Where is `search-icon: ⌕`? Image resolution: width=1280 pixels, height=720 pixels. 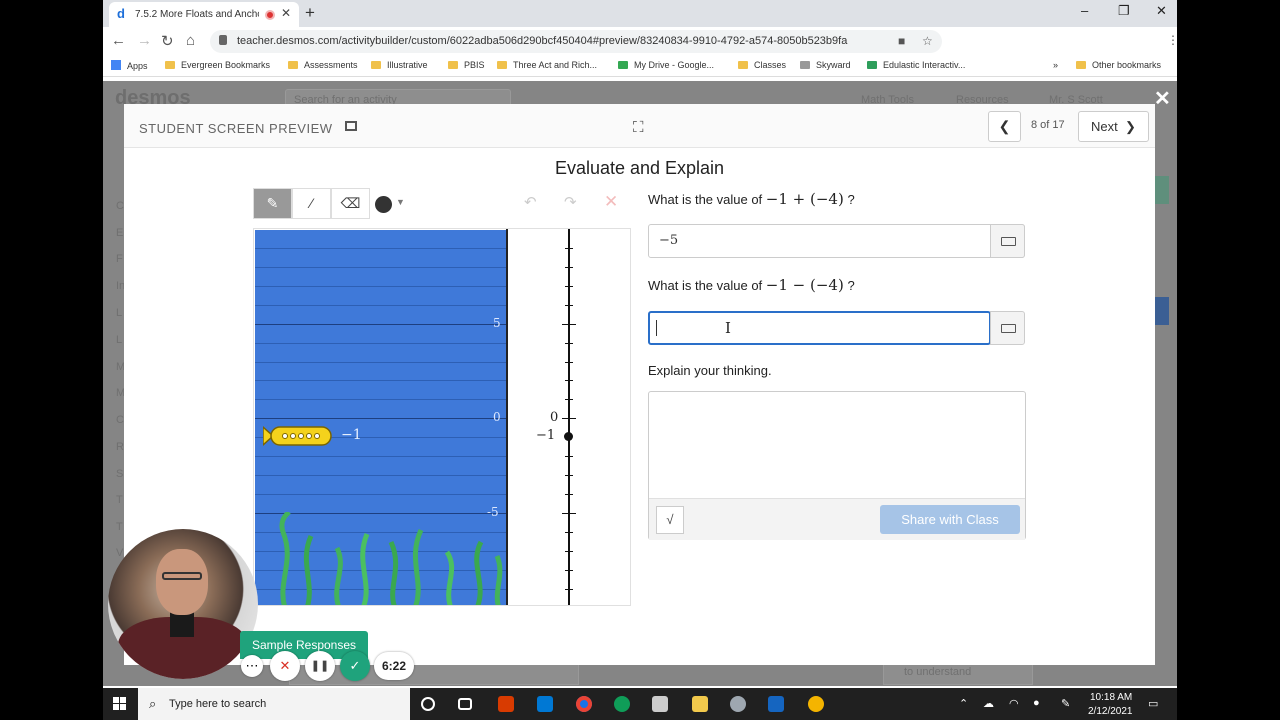
search-icon: ⌕ is located at coordinates (153, 703).